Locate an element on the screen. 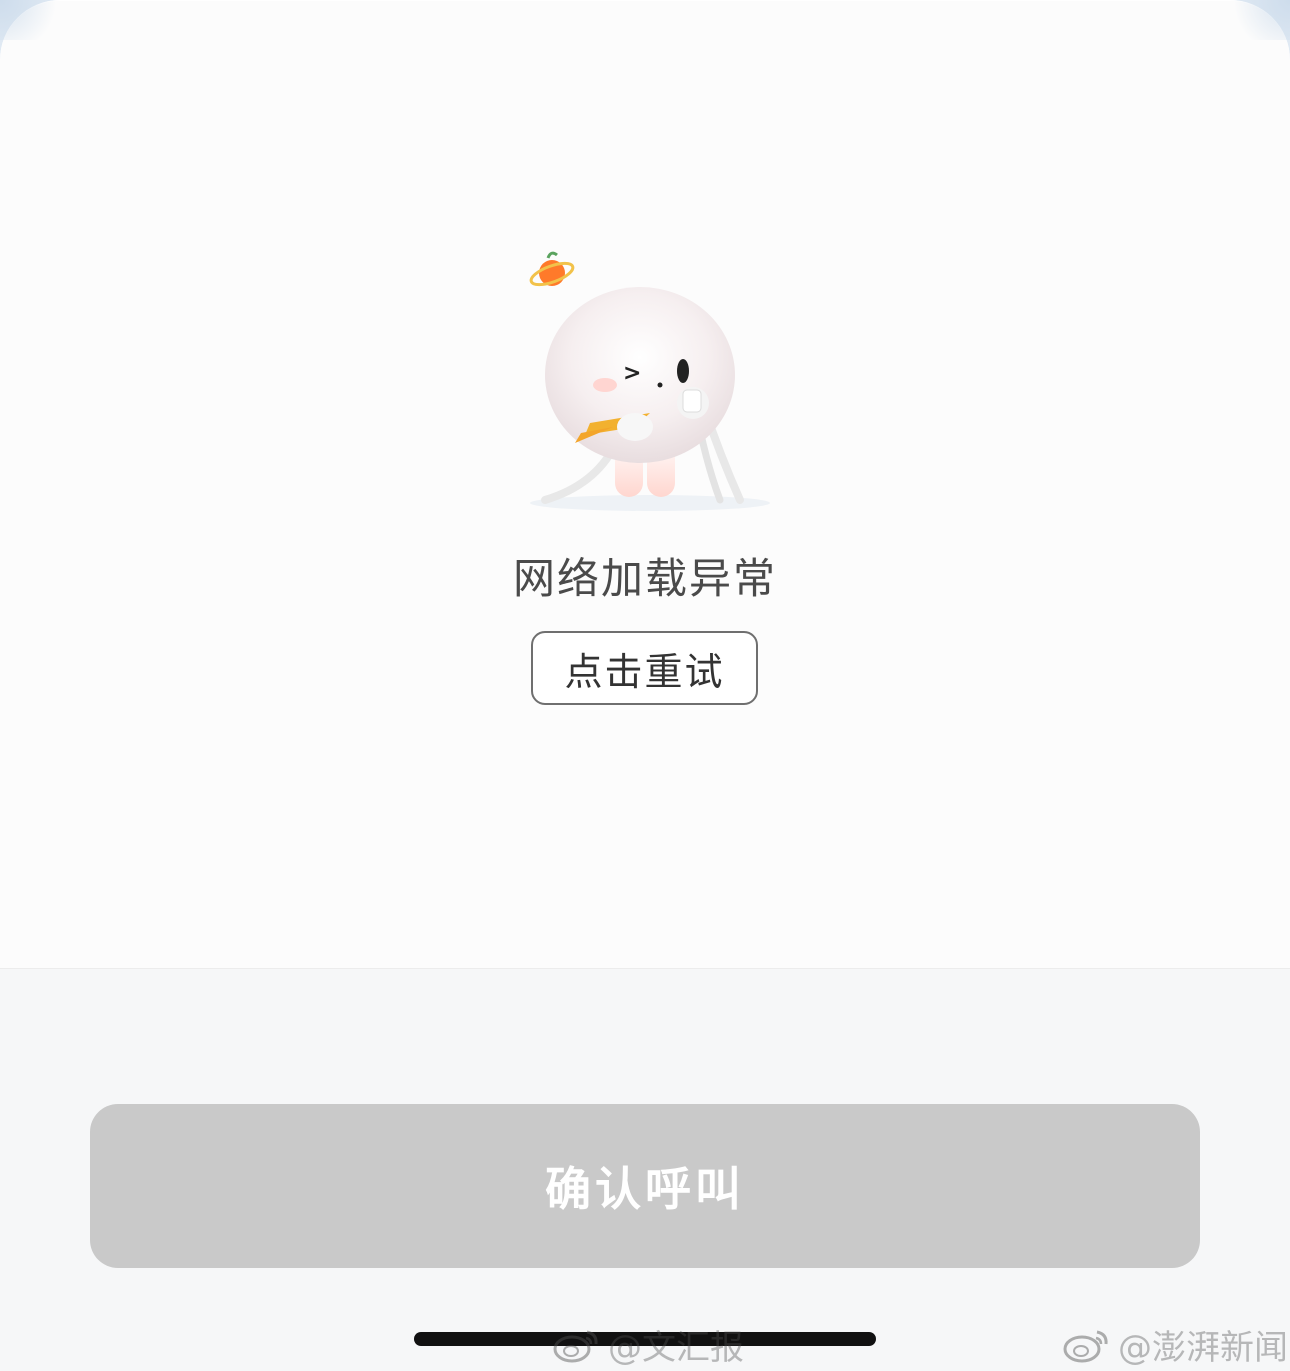 This screenshot has width=1290, height=1371. confirm-call-button: 确认呼叫 is located at coordinates (645, 1186).